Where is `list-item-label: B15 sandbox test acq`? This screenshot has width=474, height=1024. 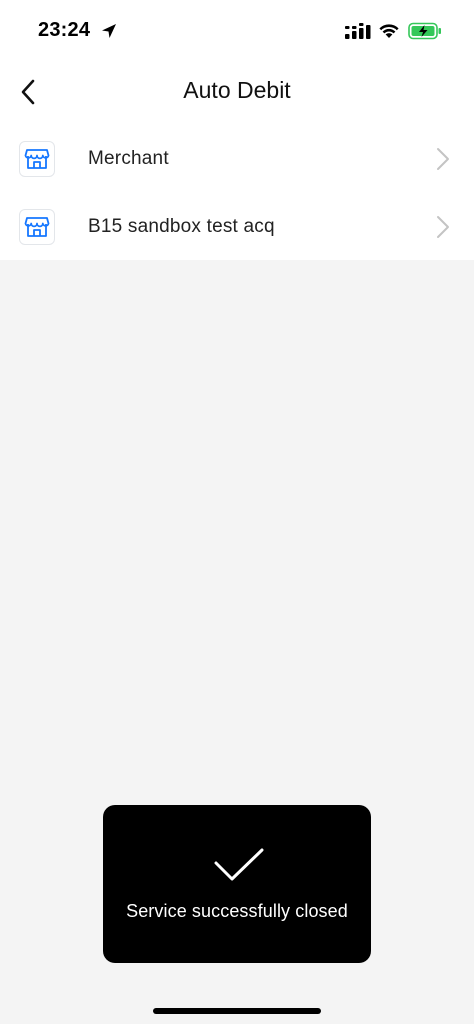
list-item-label: B15 sandbox test acq is located at coordinates (181, 226).